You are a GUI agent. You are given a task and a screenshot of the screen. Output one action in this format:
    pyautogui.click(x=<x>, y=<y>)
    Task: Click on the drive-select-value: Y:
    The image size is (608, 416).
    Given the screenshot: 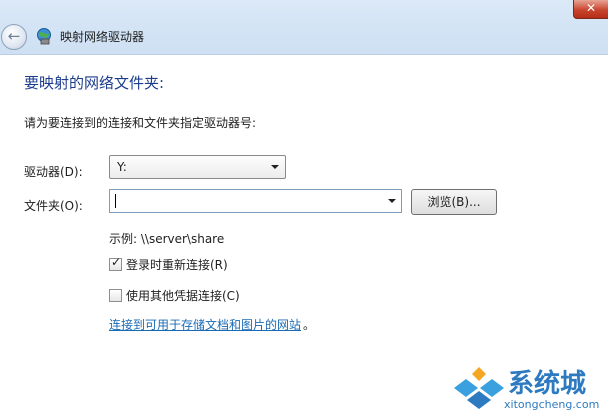 What is the action you would take?
    pyautogui.click(x=122, y=167)
    